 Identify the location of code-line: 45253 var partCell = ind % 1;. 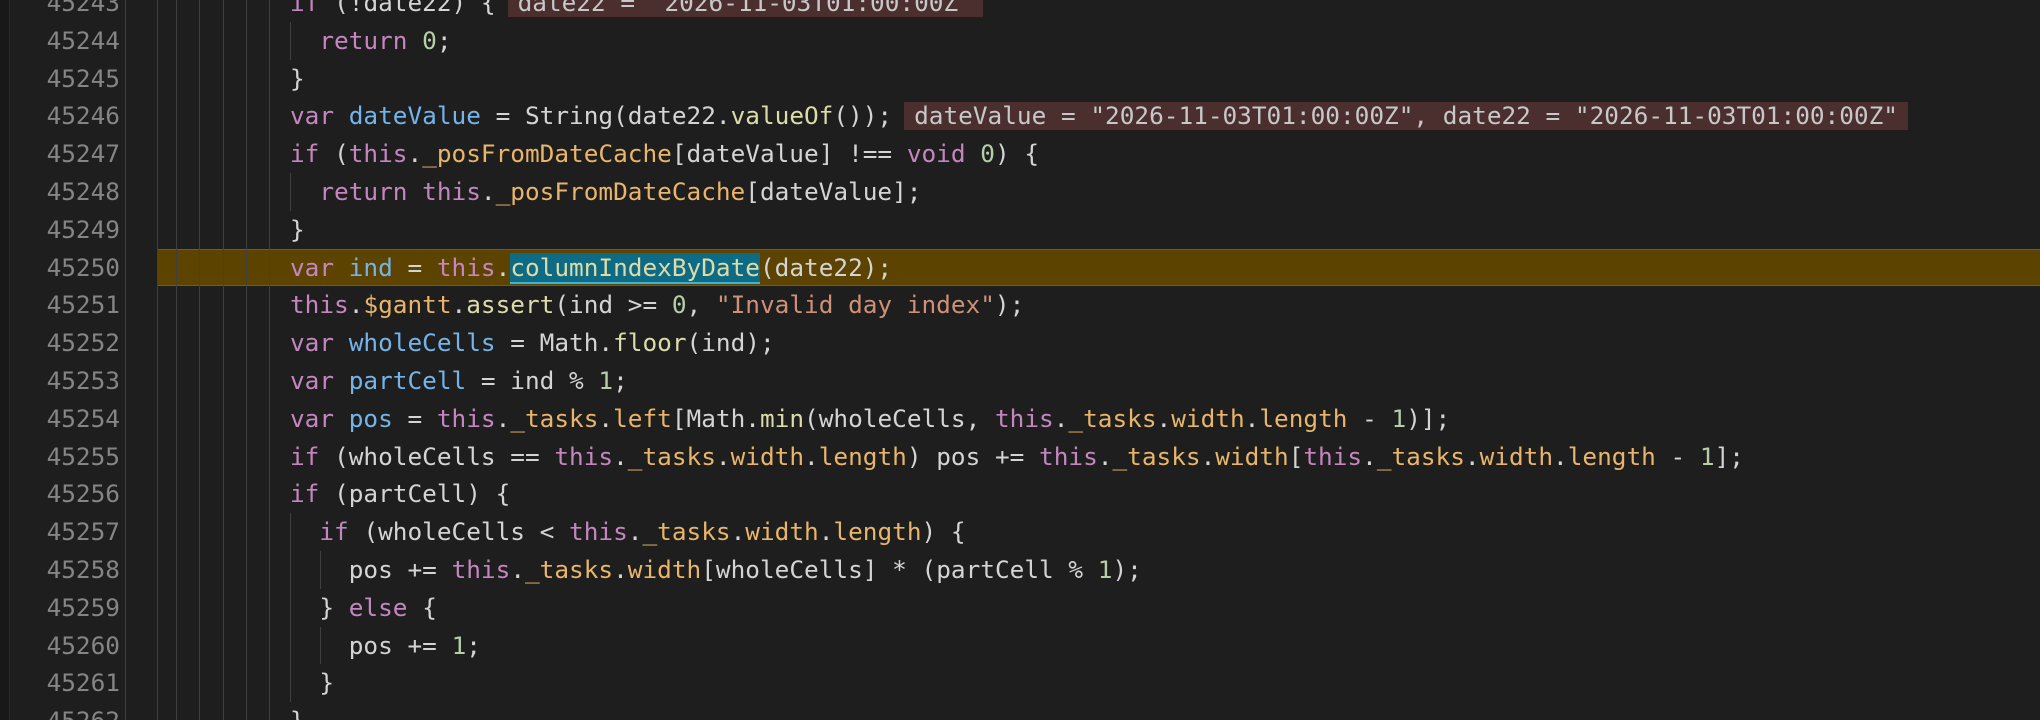
(1020, 380).